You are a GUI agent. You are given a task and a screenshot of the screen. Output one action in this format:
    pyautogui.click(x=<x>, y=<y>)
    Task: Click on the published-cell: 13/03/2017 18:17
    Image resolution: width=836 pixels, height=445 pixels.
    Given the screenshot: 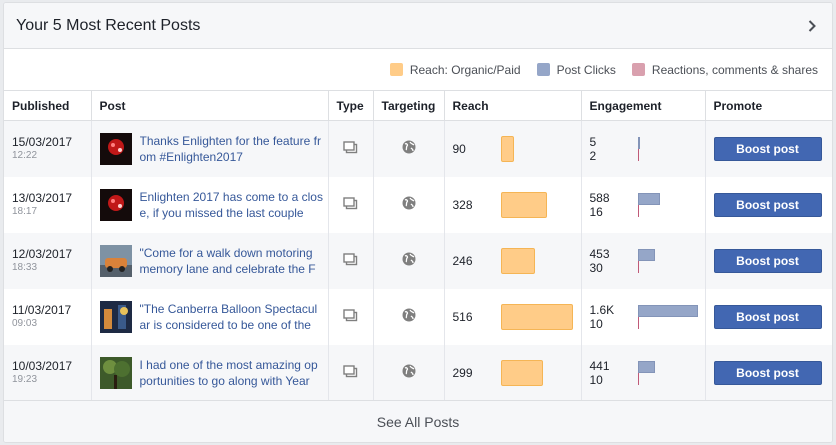 What is the action you would take?
    pyautogui.click(x=47, y=204)
    